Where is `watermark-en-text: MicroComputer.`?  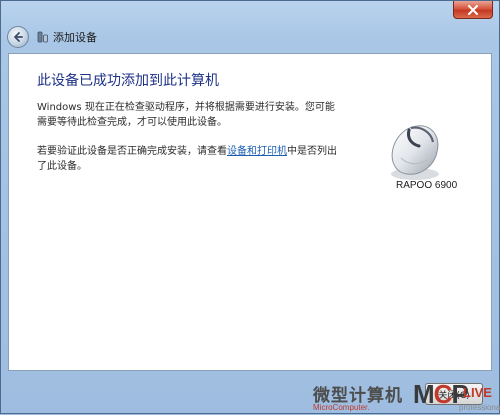
watermark-en-text: MicroComputer. is located at coordinates (341, 407).